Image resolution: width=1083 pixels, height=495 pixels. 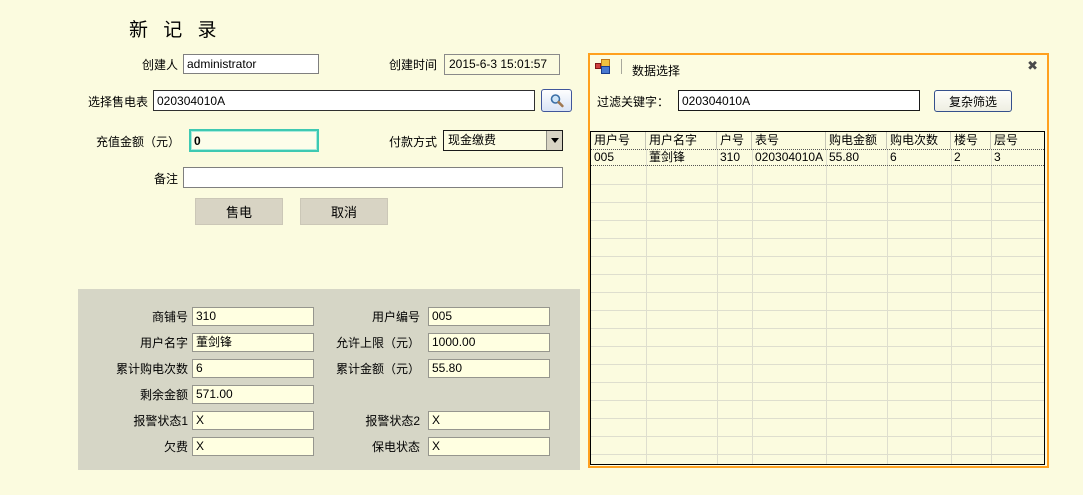 What do you see at coordinates (489, 342) in the screenshot?
I see `allow-limit-value: 1000.00` at bounding box center [489, 342].